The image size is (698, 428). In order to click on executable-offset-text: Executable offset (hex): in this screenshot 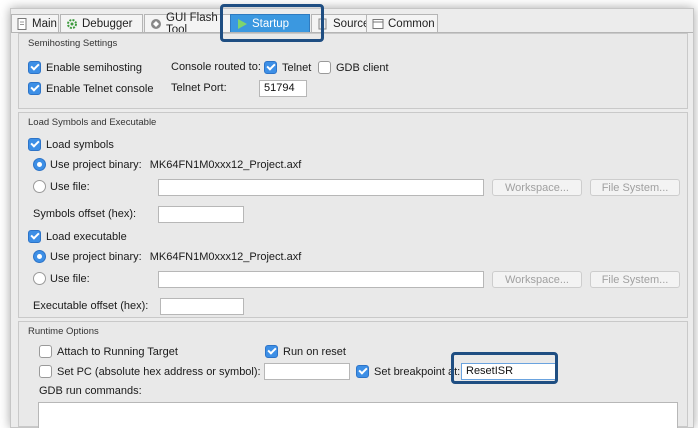, I will do `click(91, 306)`.